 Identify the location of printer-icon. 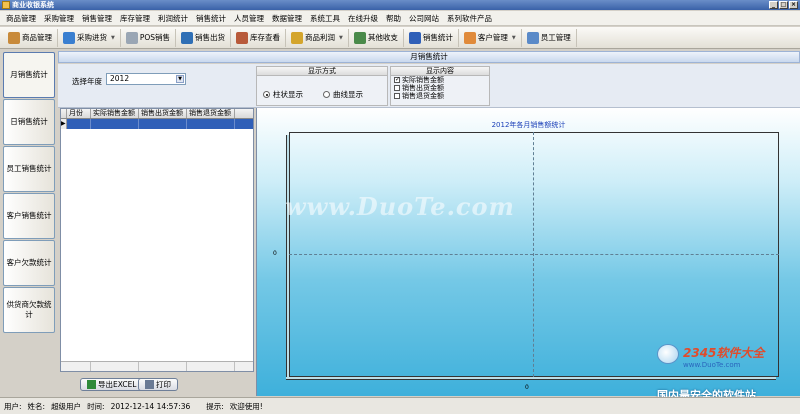
(149, 384).